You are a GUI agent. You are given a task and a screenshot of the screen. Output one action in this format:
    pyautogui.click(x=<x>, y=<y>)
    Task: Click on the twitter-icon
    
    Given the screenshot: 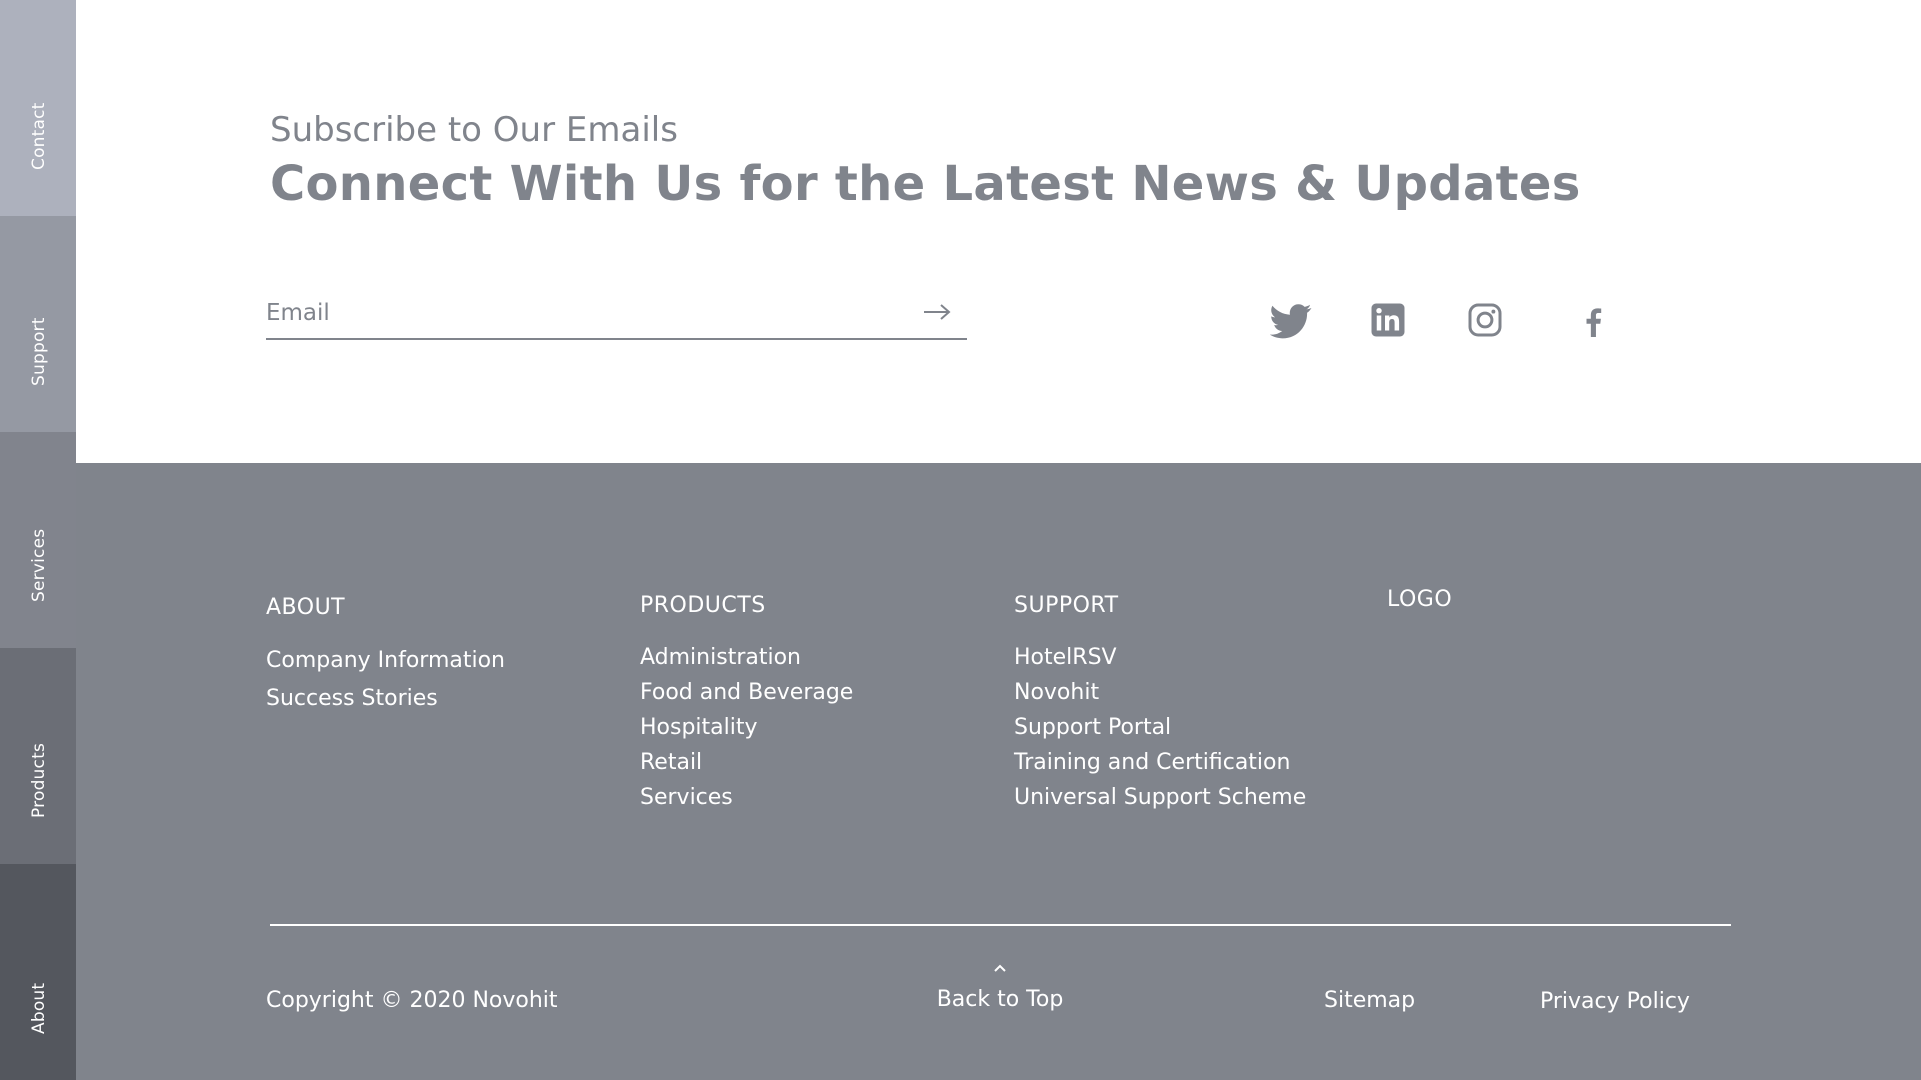 What is the action you would take?
    pyautogui.click(x=1292, y=321)
    